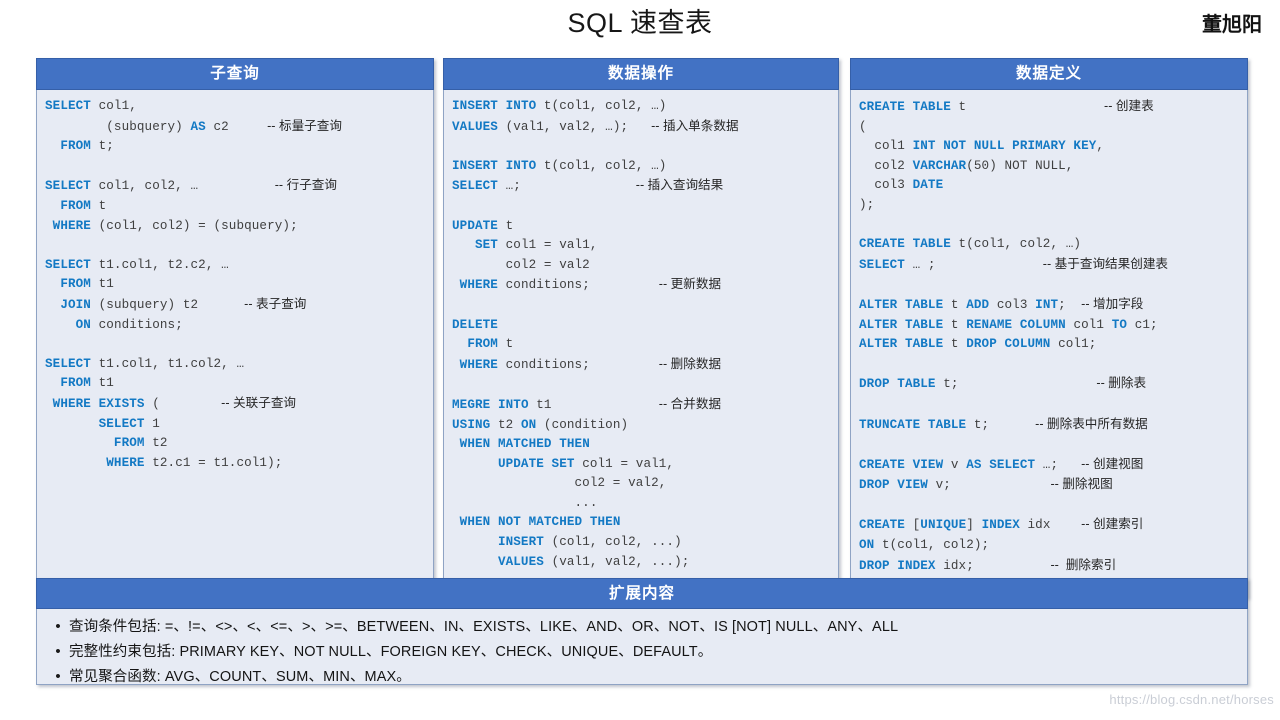 The width and height of the screenshot is (1280, 720). Describe the element at coordinates (901, 464) in the screenshot. I see `sql-keyword: CREATE VIEW` at that location.